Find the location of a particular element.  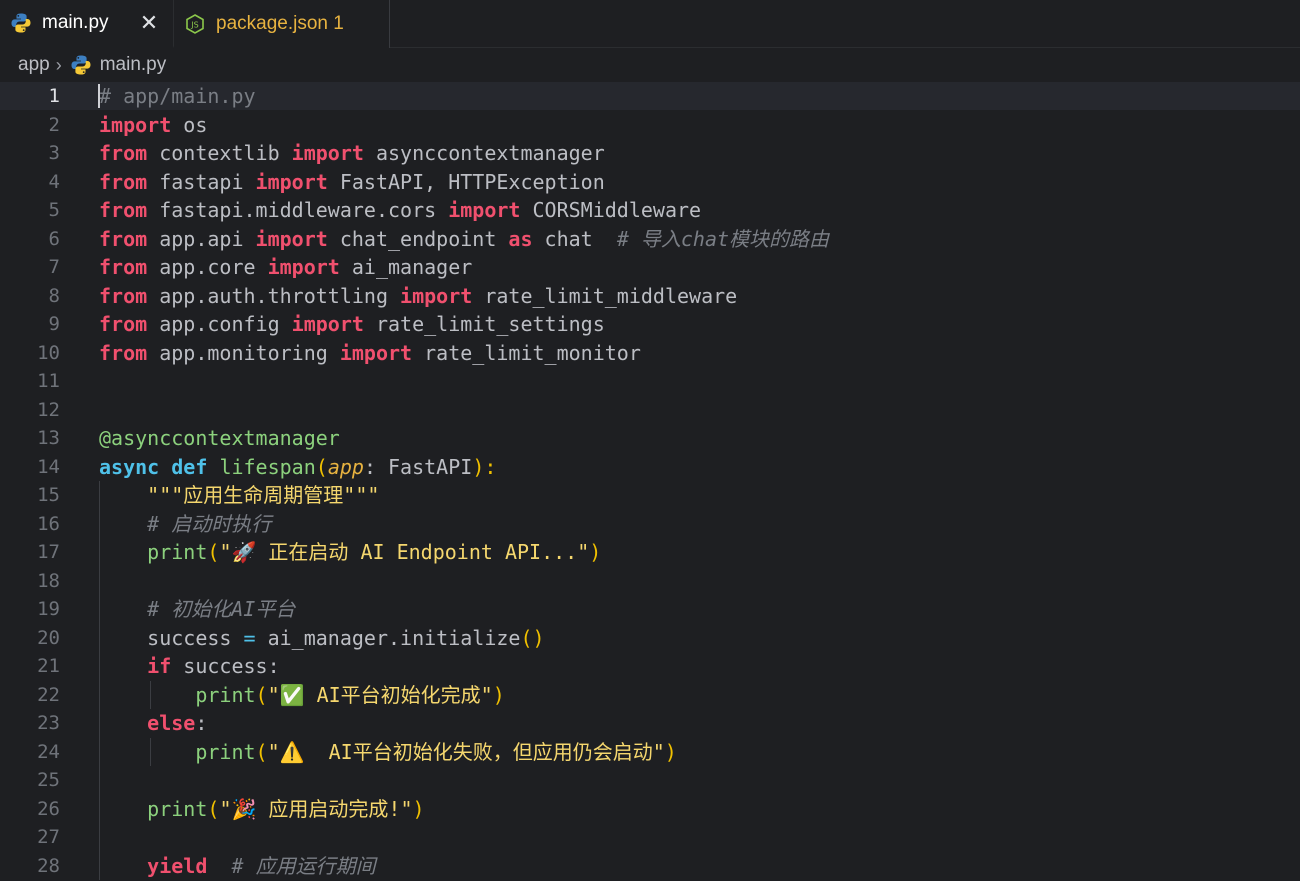

line-number: 18 is located at coordinates (48, 580).